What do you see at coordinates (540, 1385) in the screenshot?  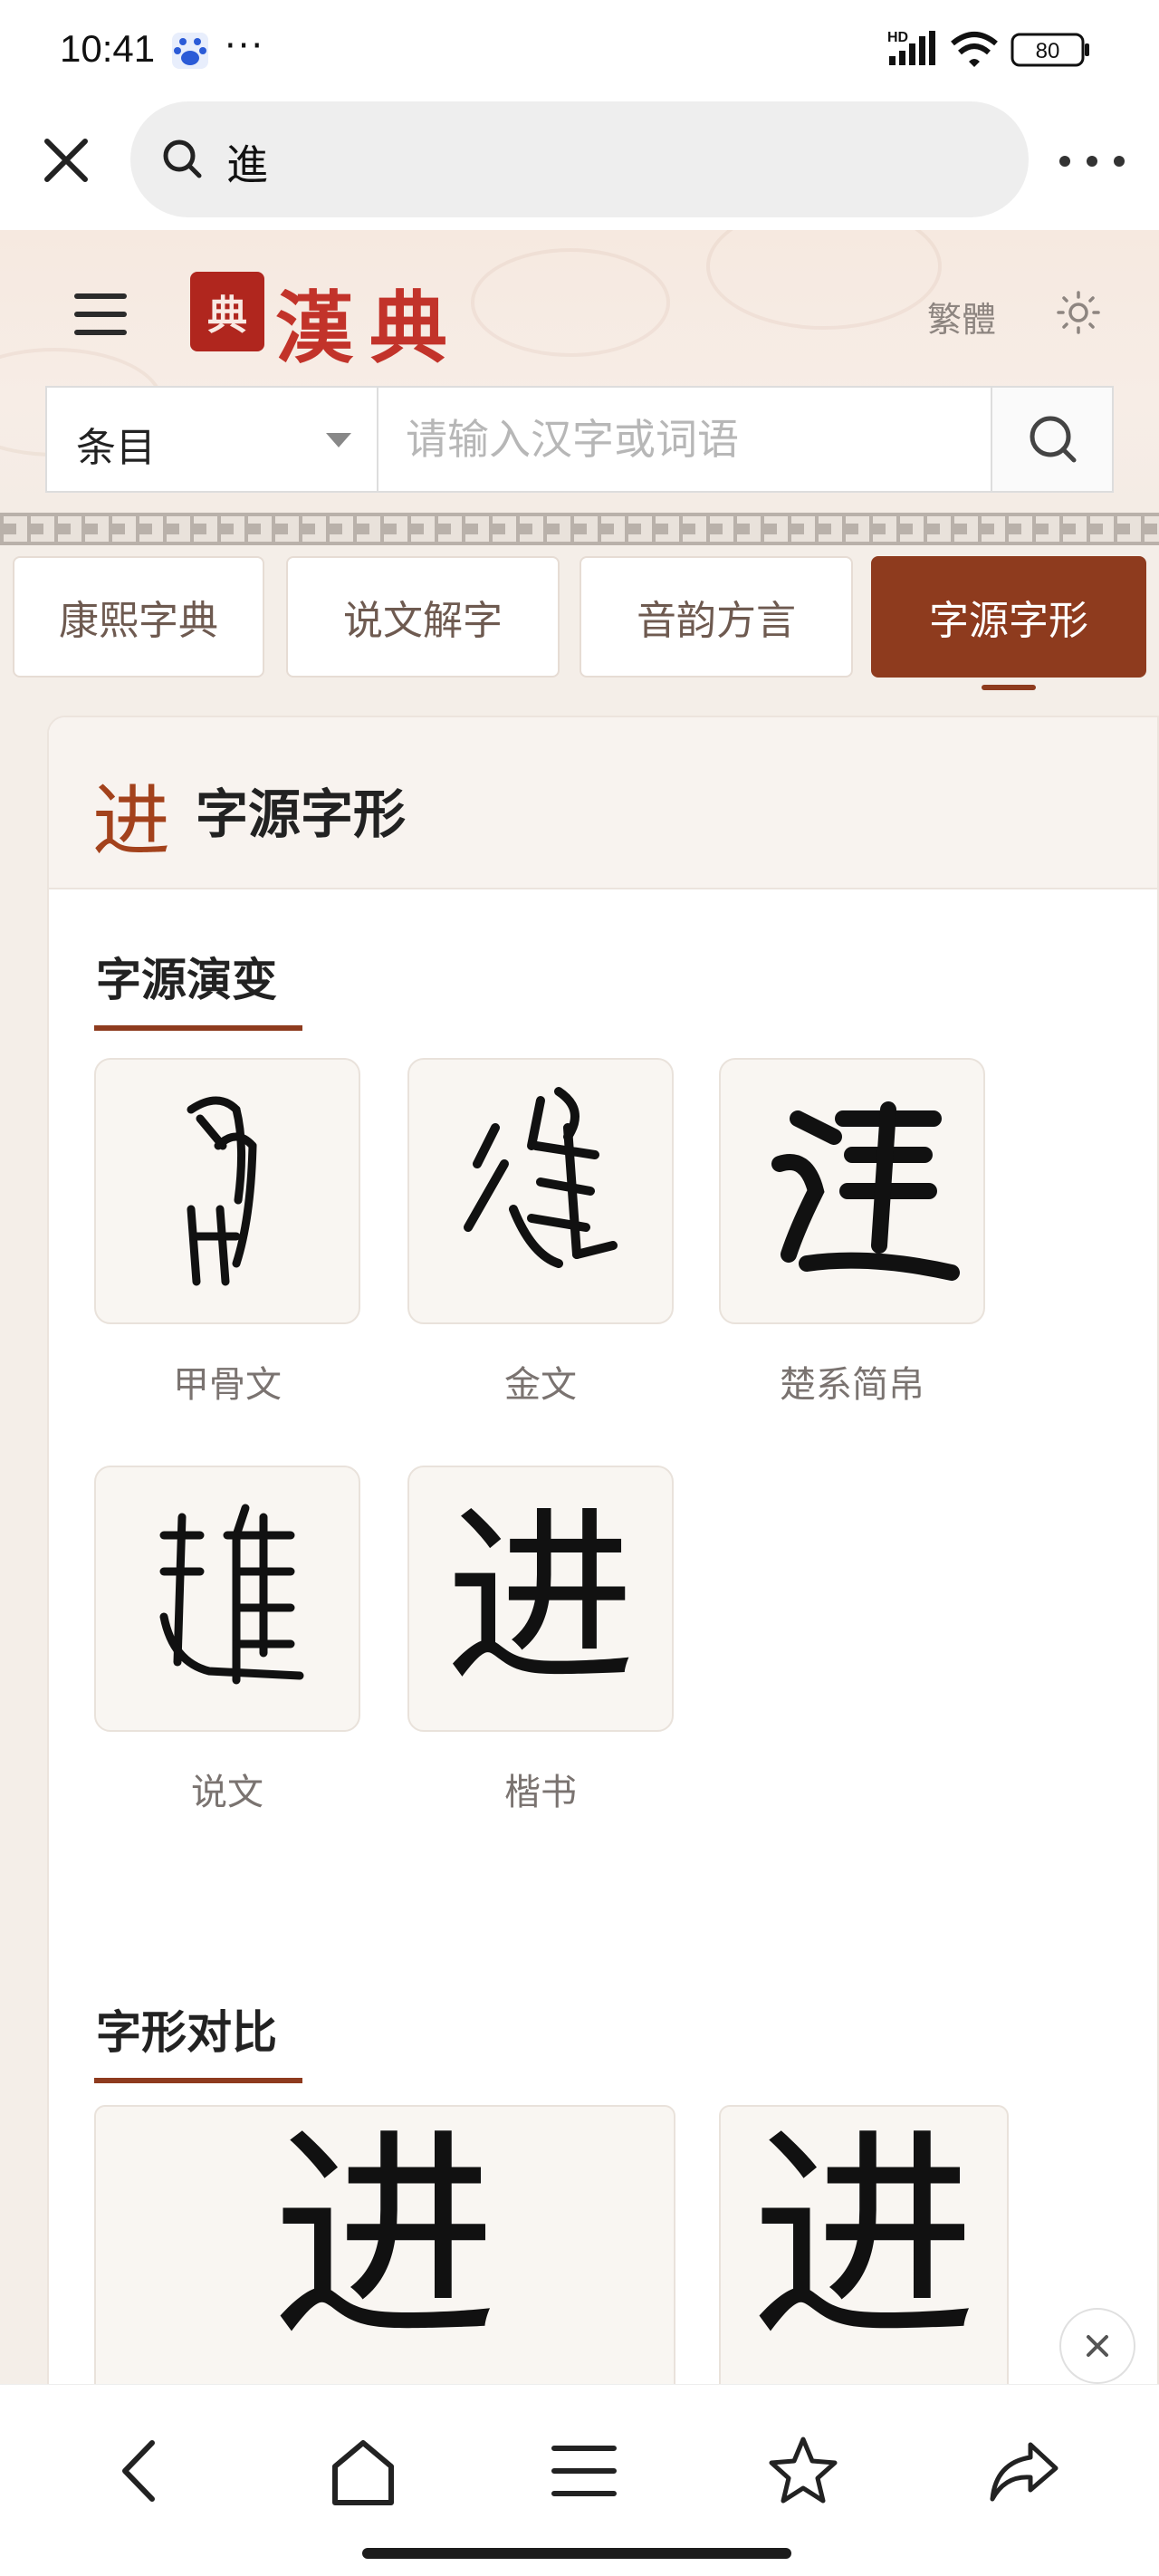 I see `glyph-caption: 金文` at bounding box center [540, 1385].